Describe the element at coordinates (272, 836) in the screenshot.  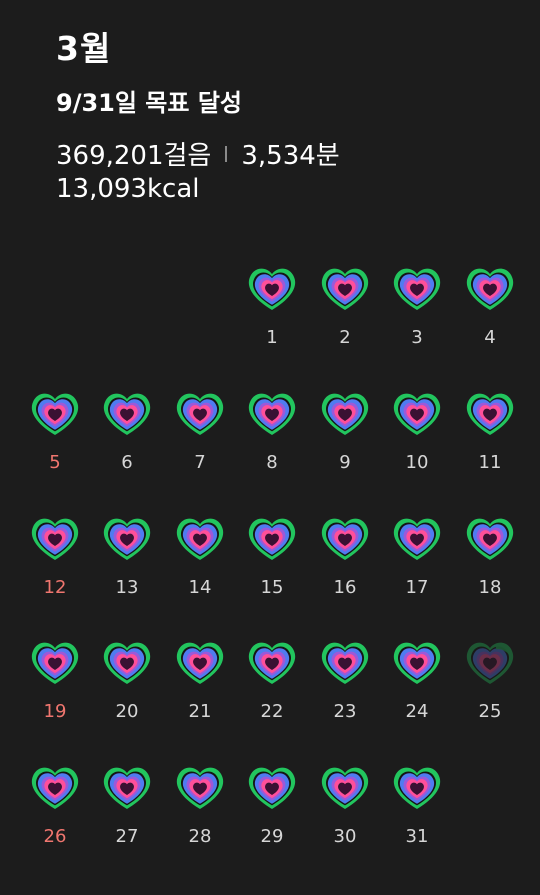
I see `day-number: 29` at that location.